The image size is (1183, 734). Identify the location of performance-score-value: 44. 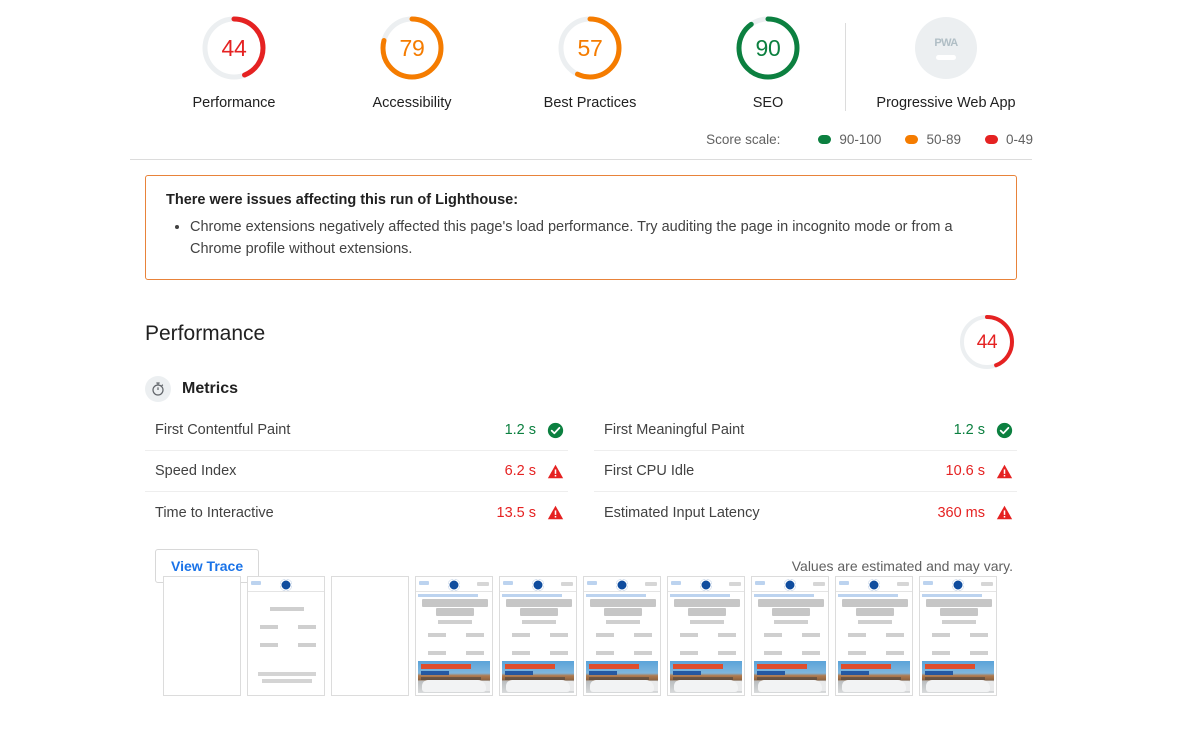
(987, 342).